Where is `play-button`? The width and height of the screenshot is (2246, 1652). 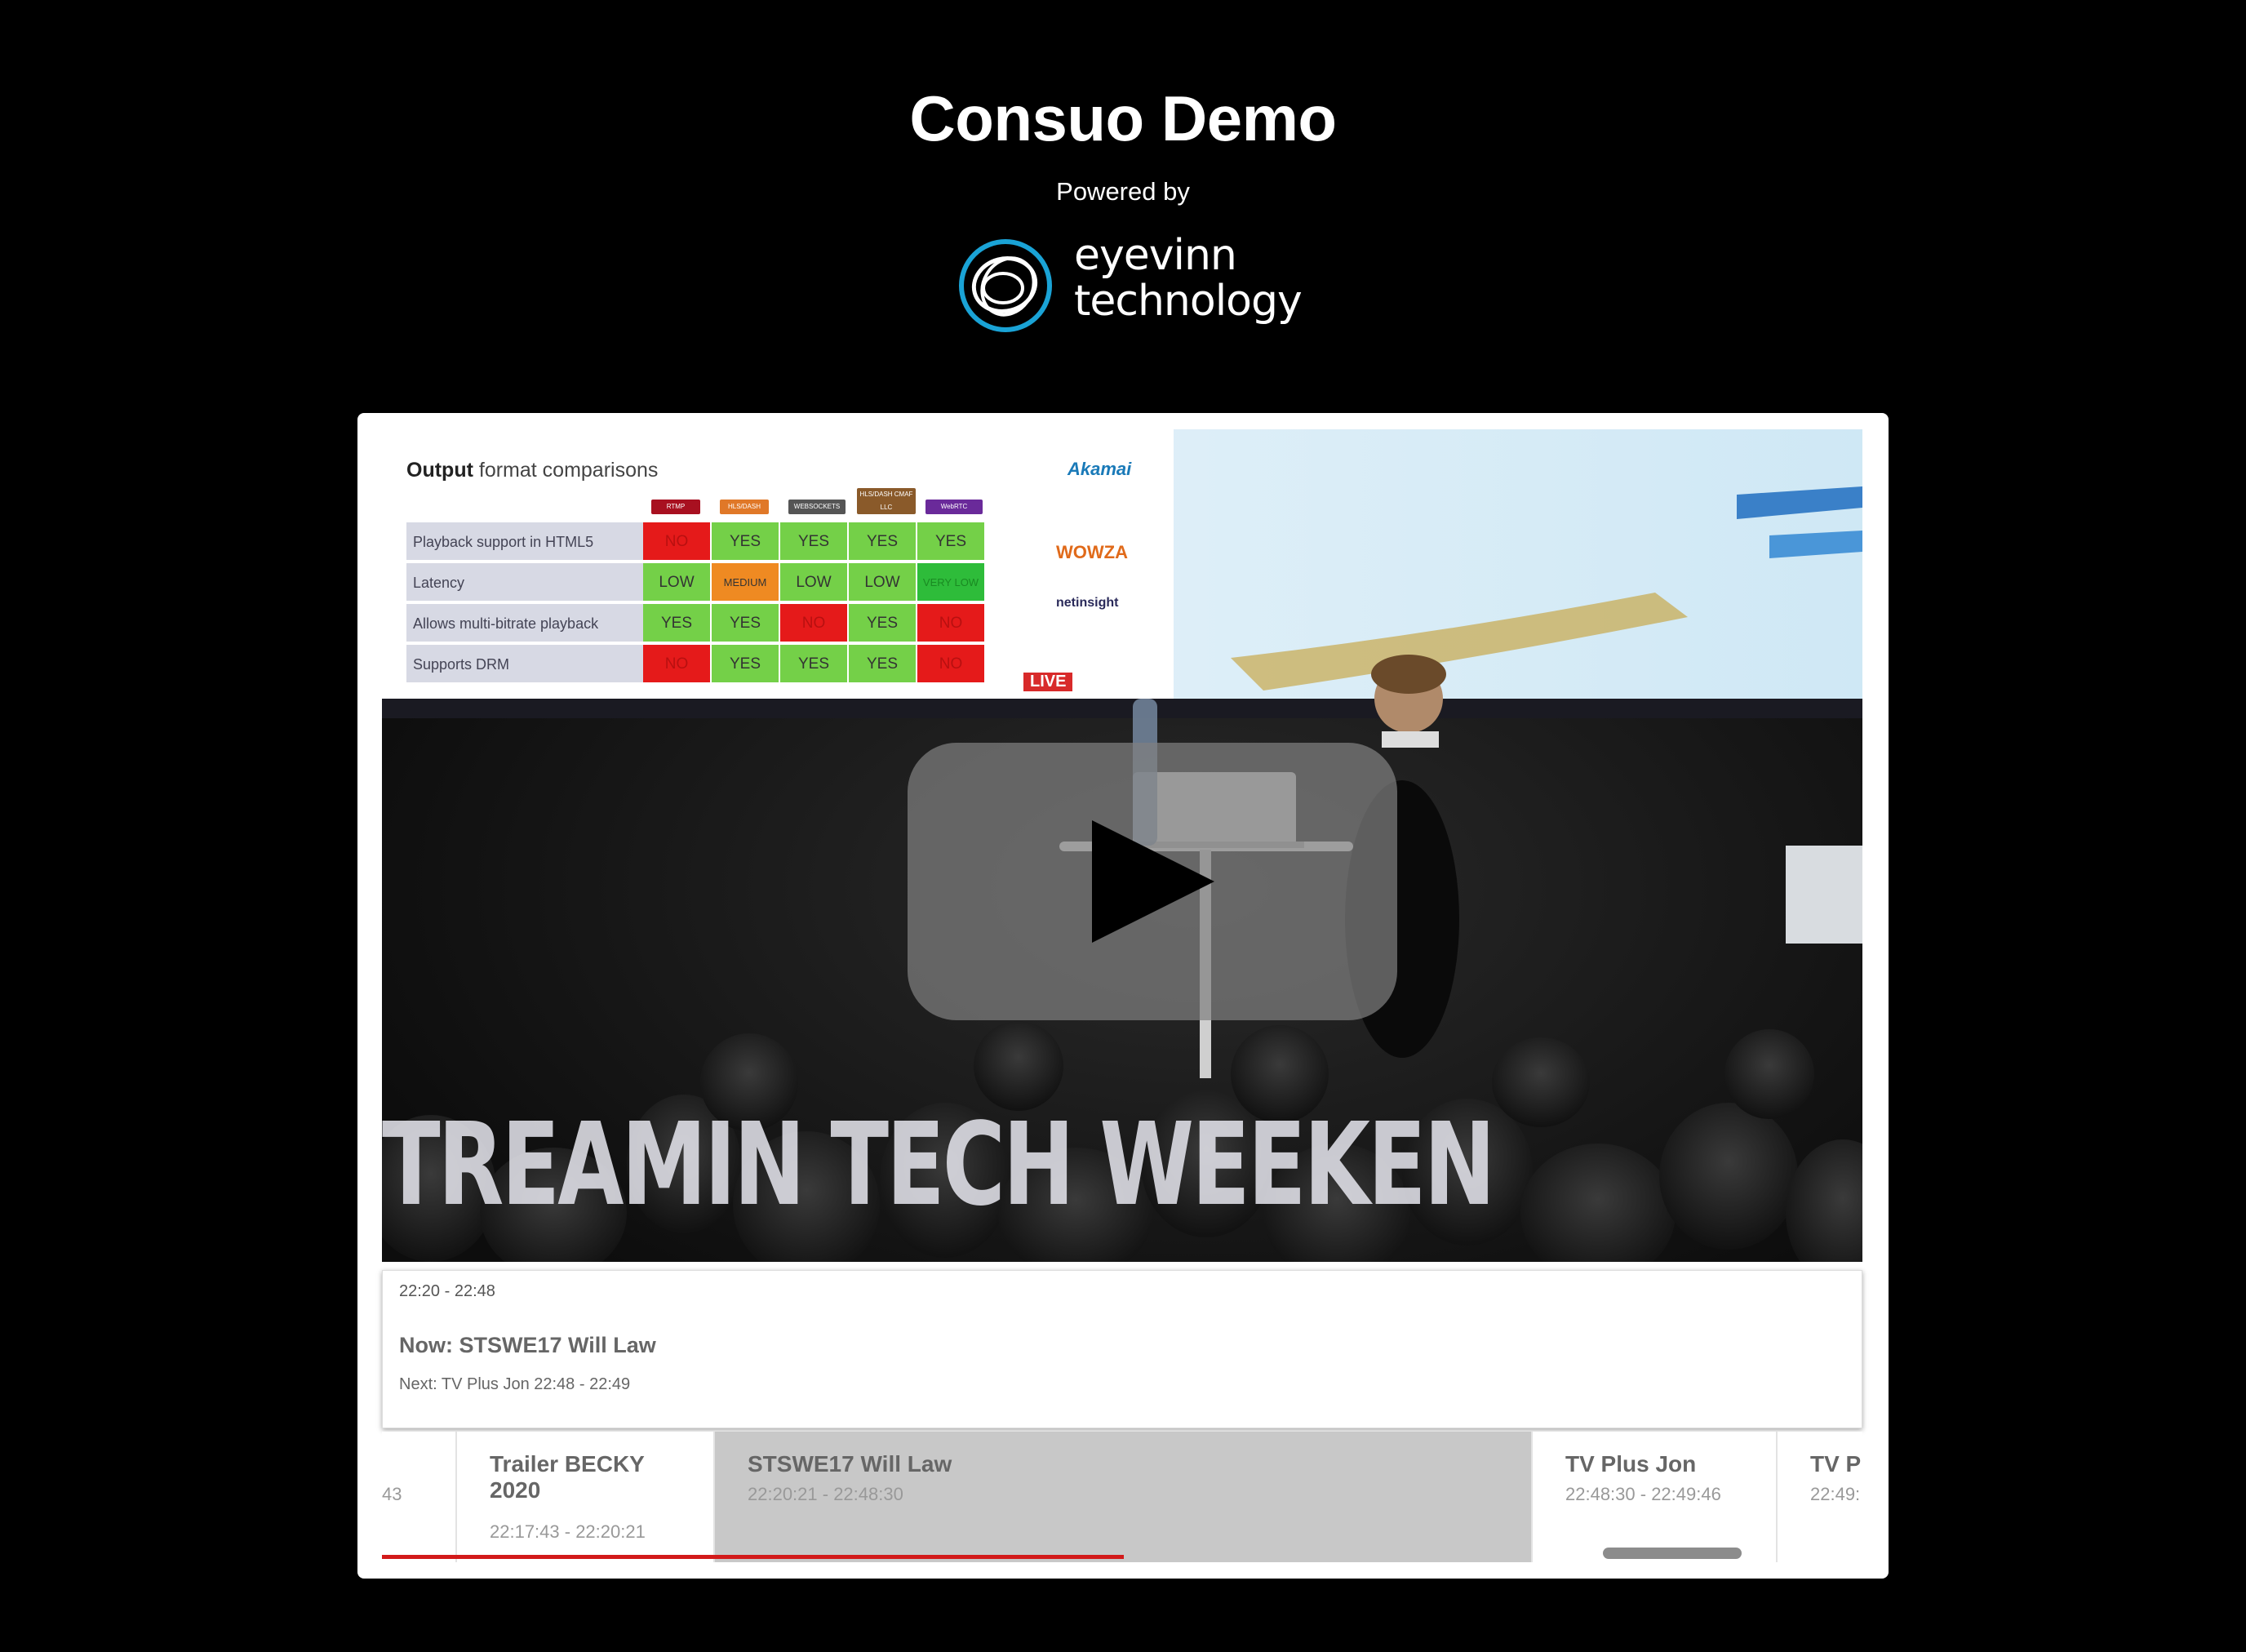 play-button is located at coordinates (1152, 881).